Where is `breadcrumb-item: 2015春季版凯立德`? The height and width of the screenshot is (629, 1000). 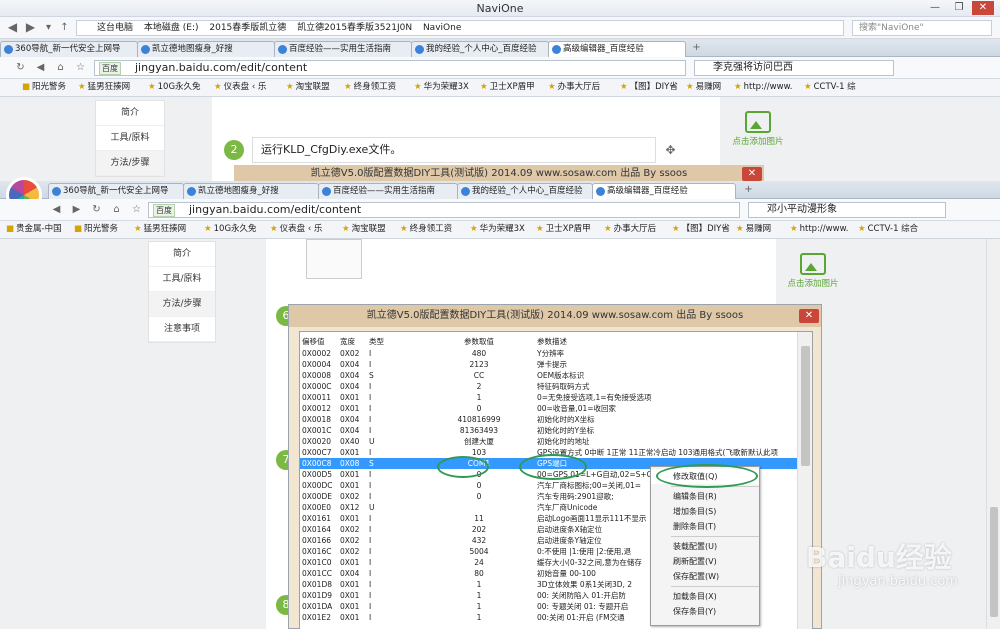 breadcrumb-item: 2015春季版凯立德 is located at coordinates (247, 28).